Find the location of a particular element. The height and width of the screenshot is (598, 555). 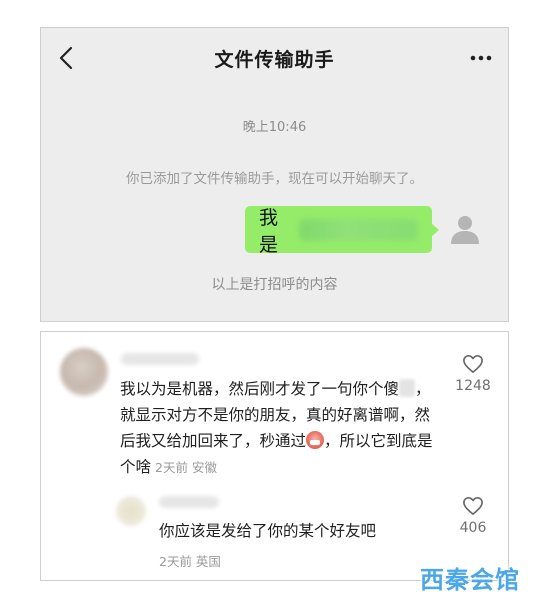

chat-header: 文件传输助手 is located at coordinates (274, 58).